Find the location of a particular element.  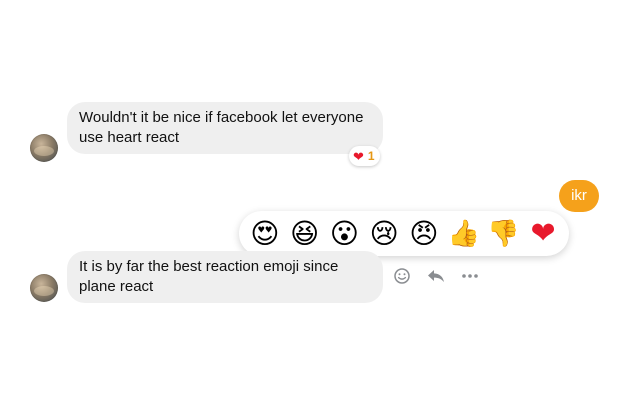

react-smiley-icon is located at coordinates (402, 276).